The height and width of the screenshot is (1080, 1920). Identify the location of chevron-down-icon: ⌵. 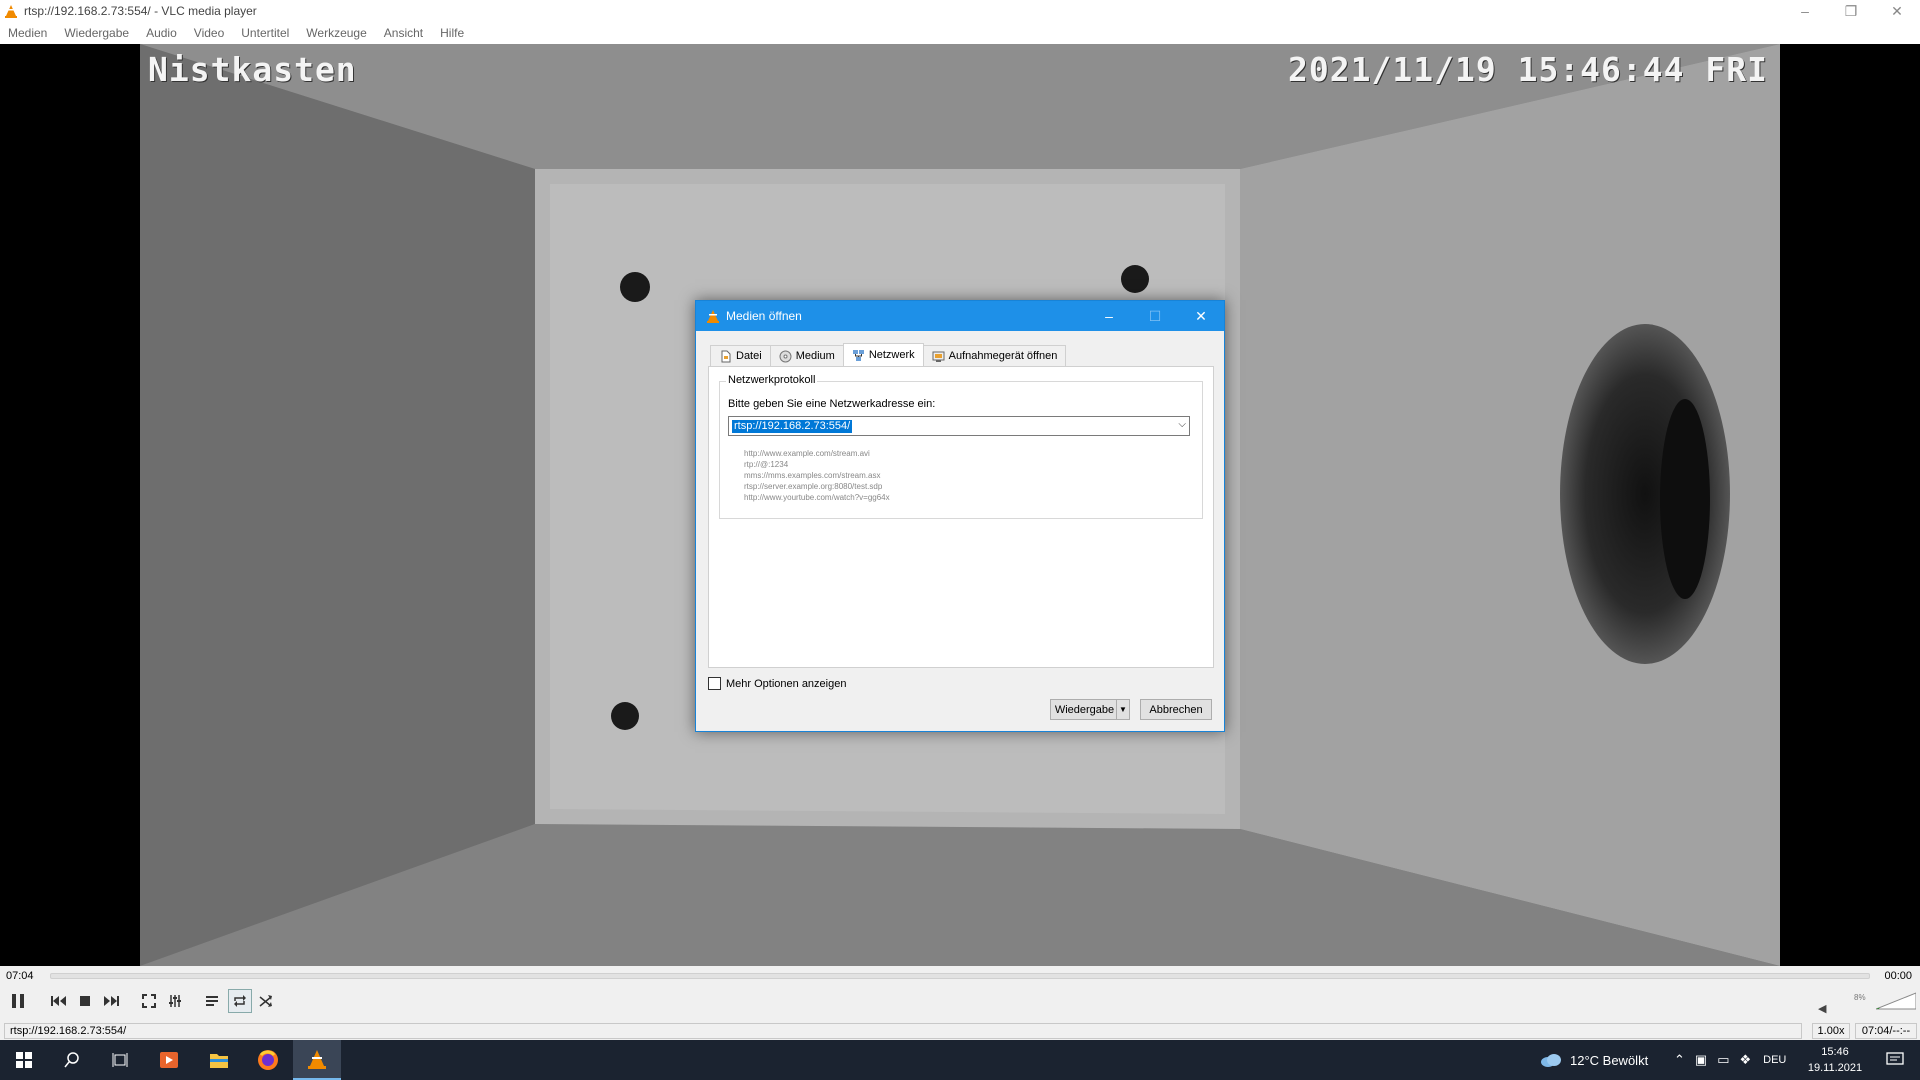
(1182, 424).